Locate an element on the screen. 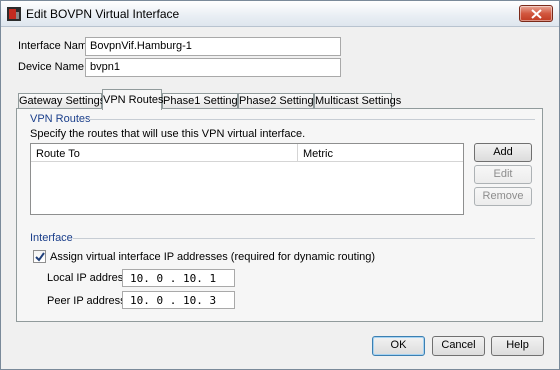 This screenshot has height=370, width=560. local-ip-field: 10. 0 . 10. 1 is located at coordinates (178, 278).